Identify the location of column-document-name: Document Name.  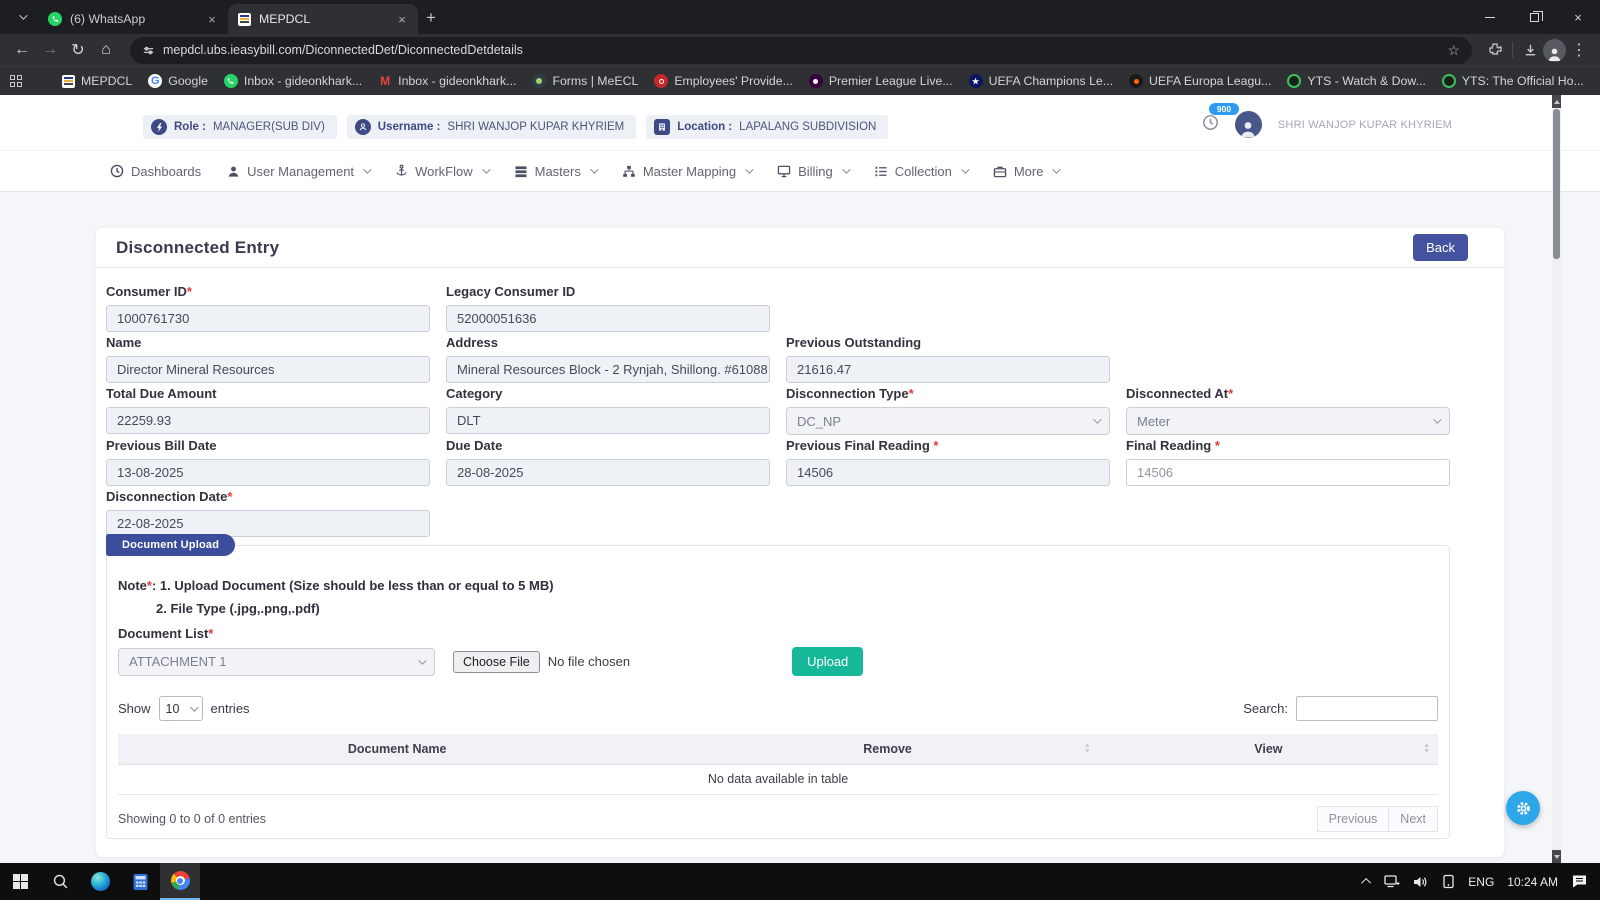
(397, 749).